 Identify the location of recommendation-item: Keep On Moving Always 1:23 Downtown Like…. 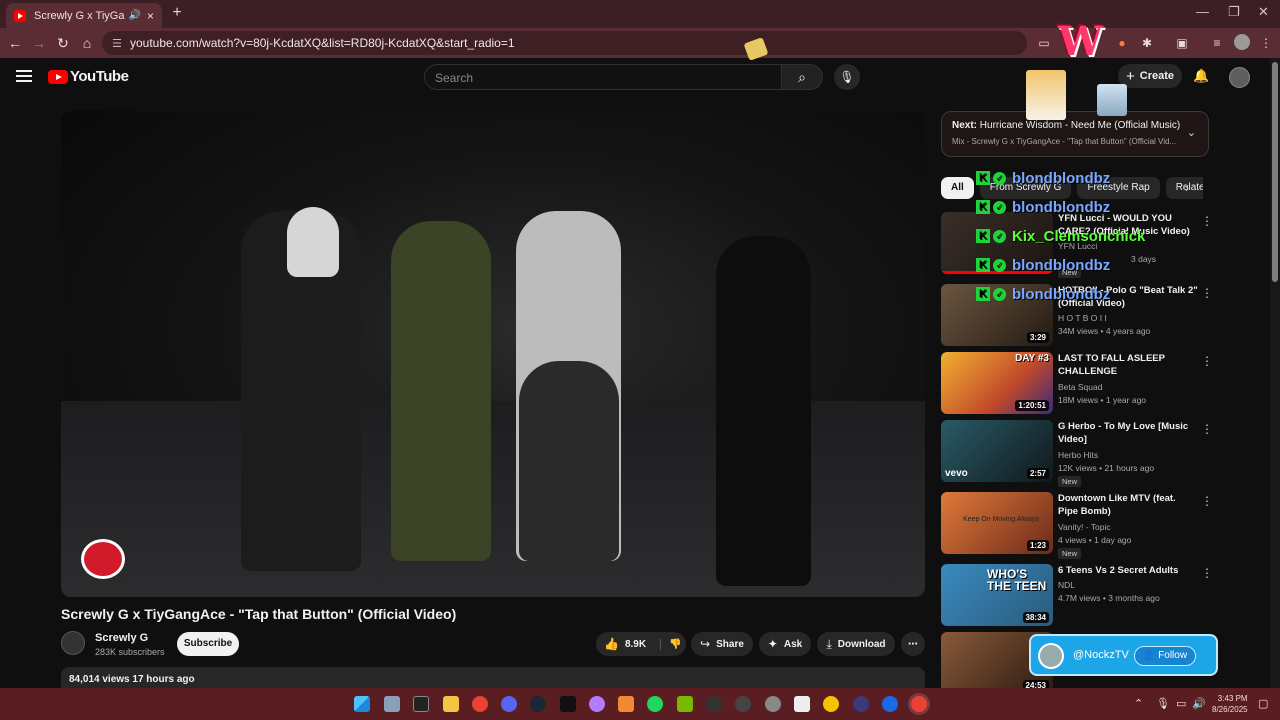
(1077, 525).